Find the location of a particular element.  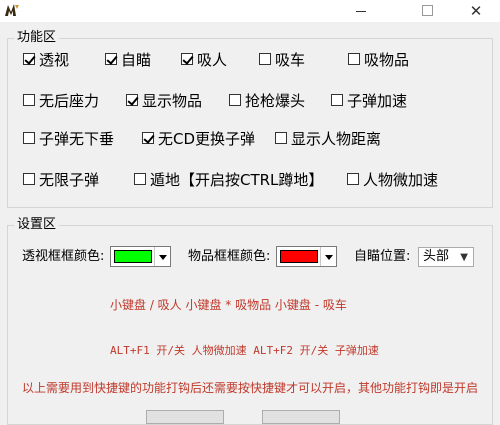

maximize-button is located at coordinates (427, 11).